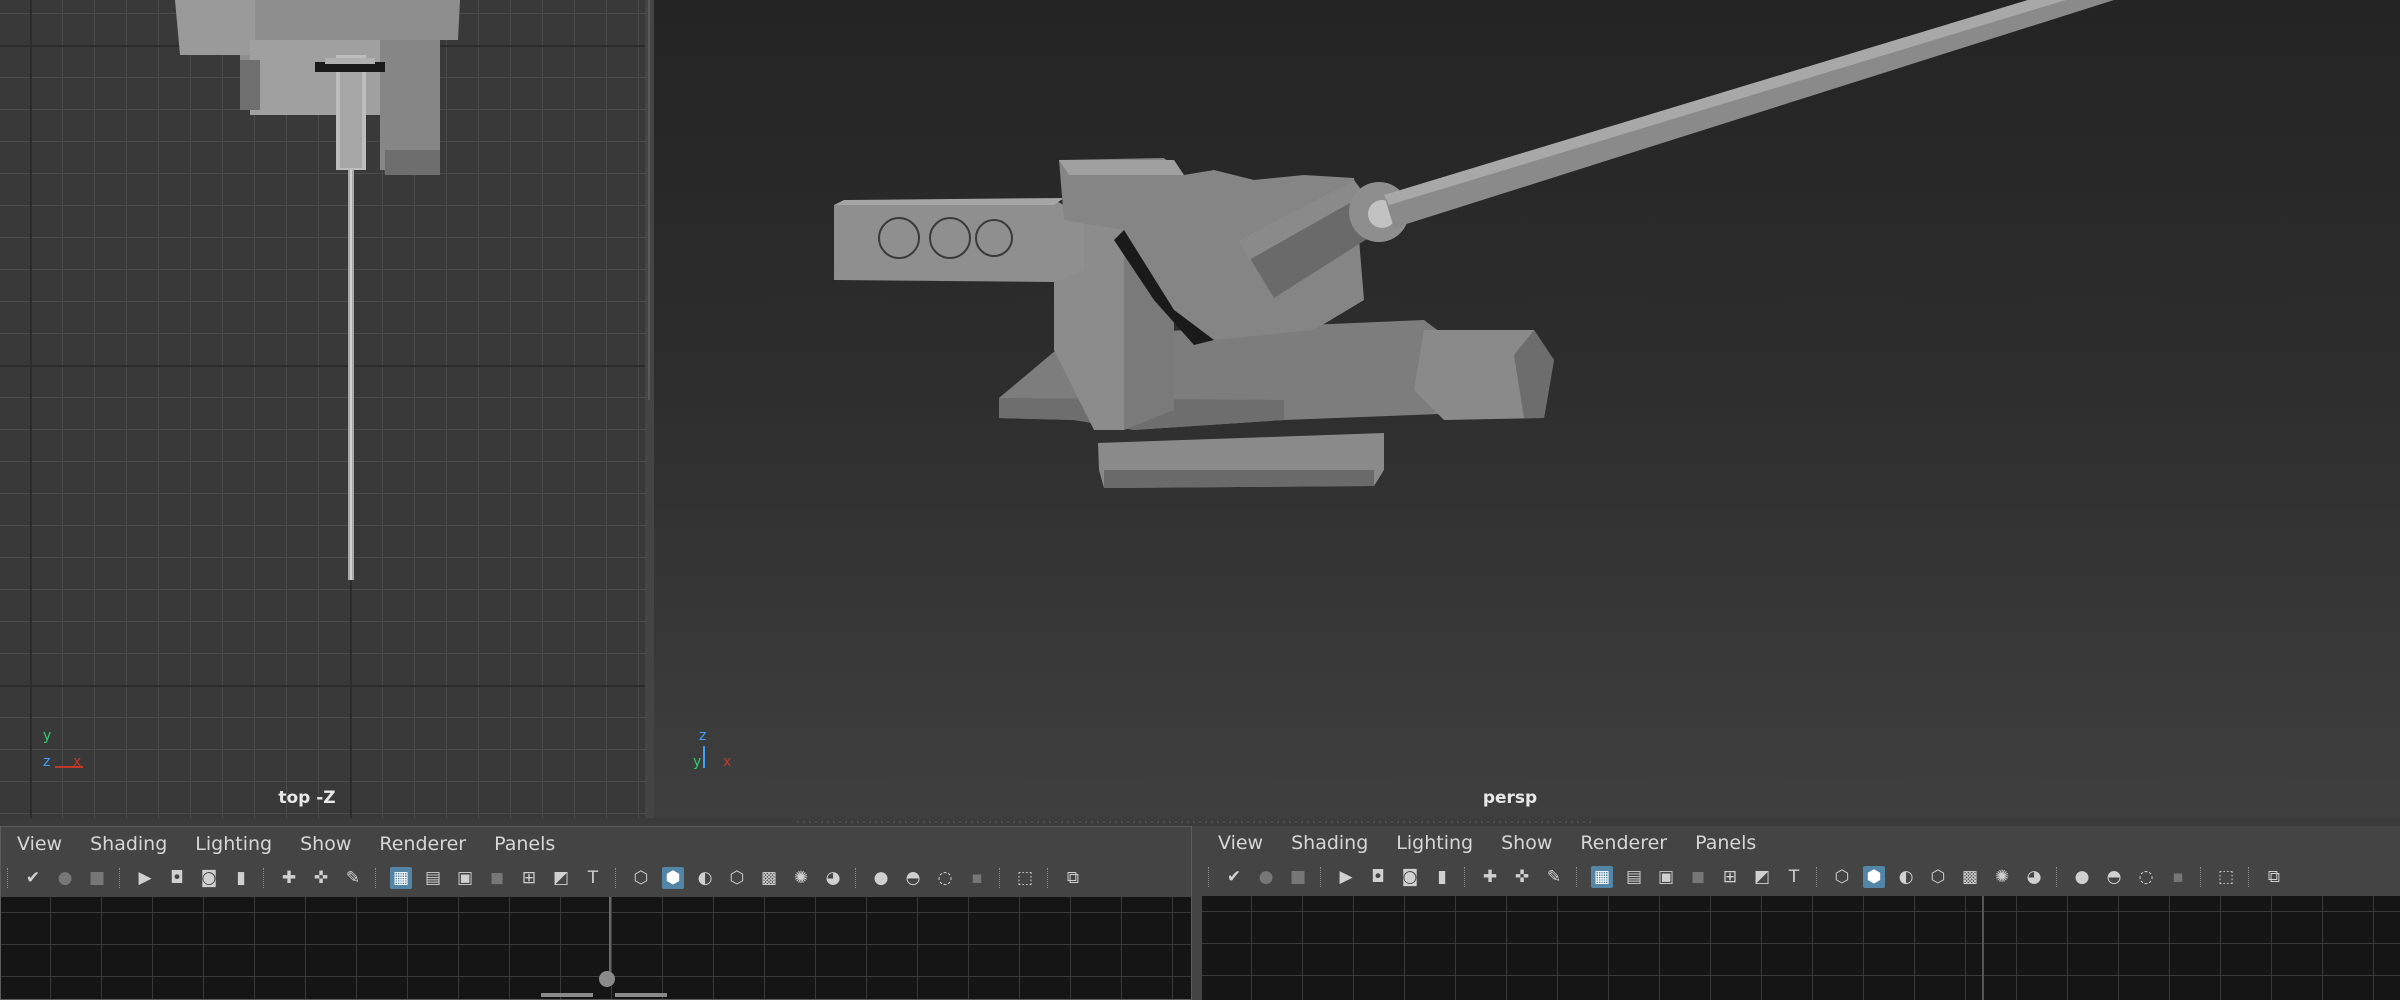 The height and width of the screenshot is (1000, 2400). I want to click on axis-label-x: x, so click(727, 762).